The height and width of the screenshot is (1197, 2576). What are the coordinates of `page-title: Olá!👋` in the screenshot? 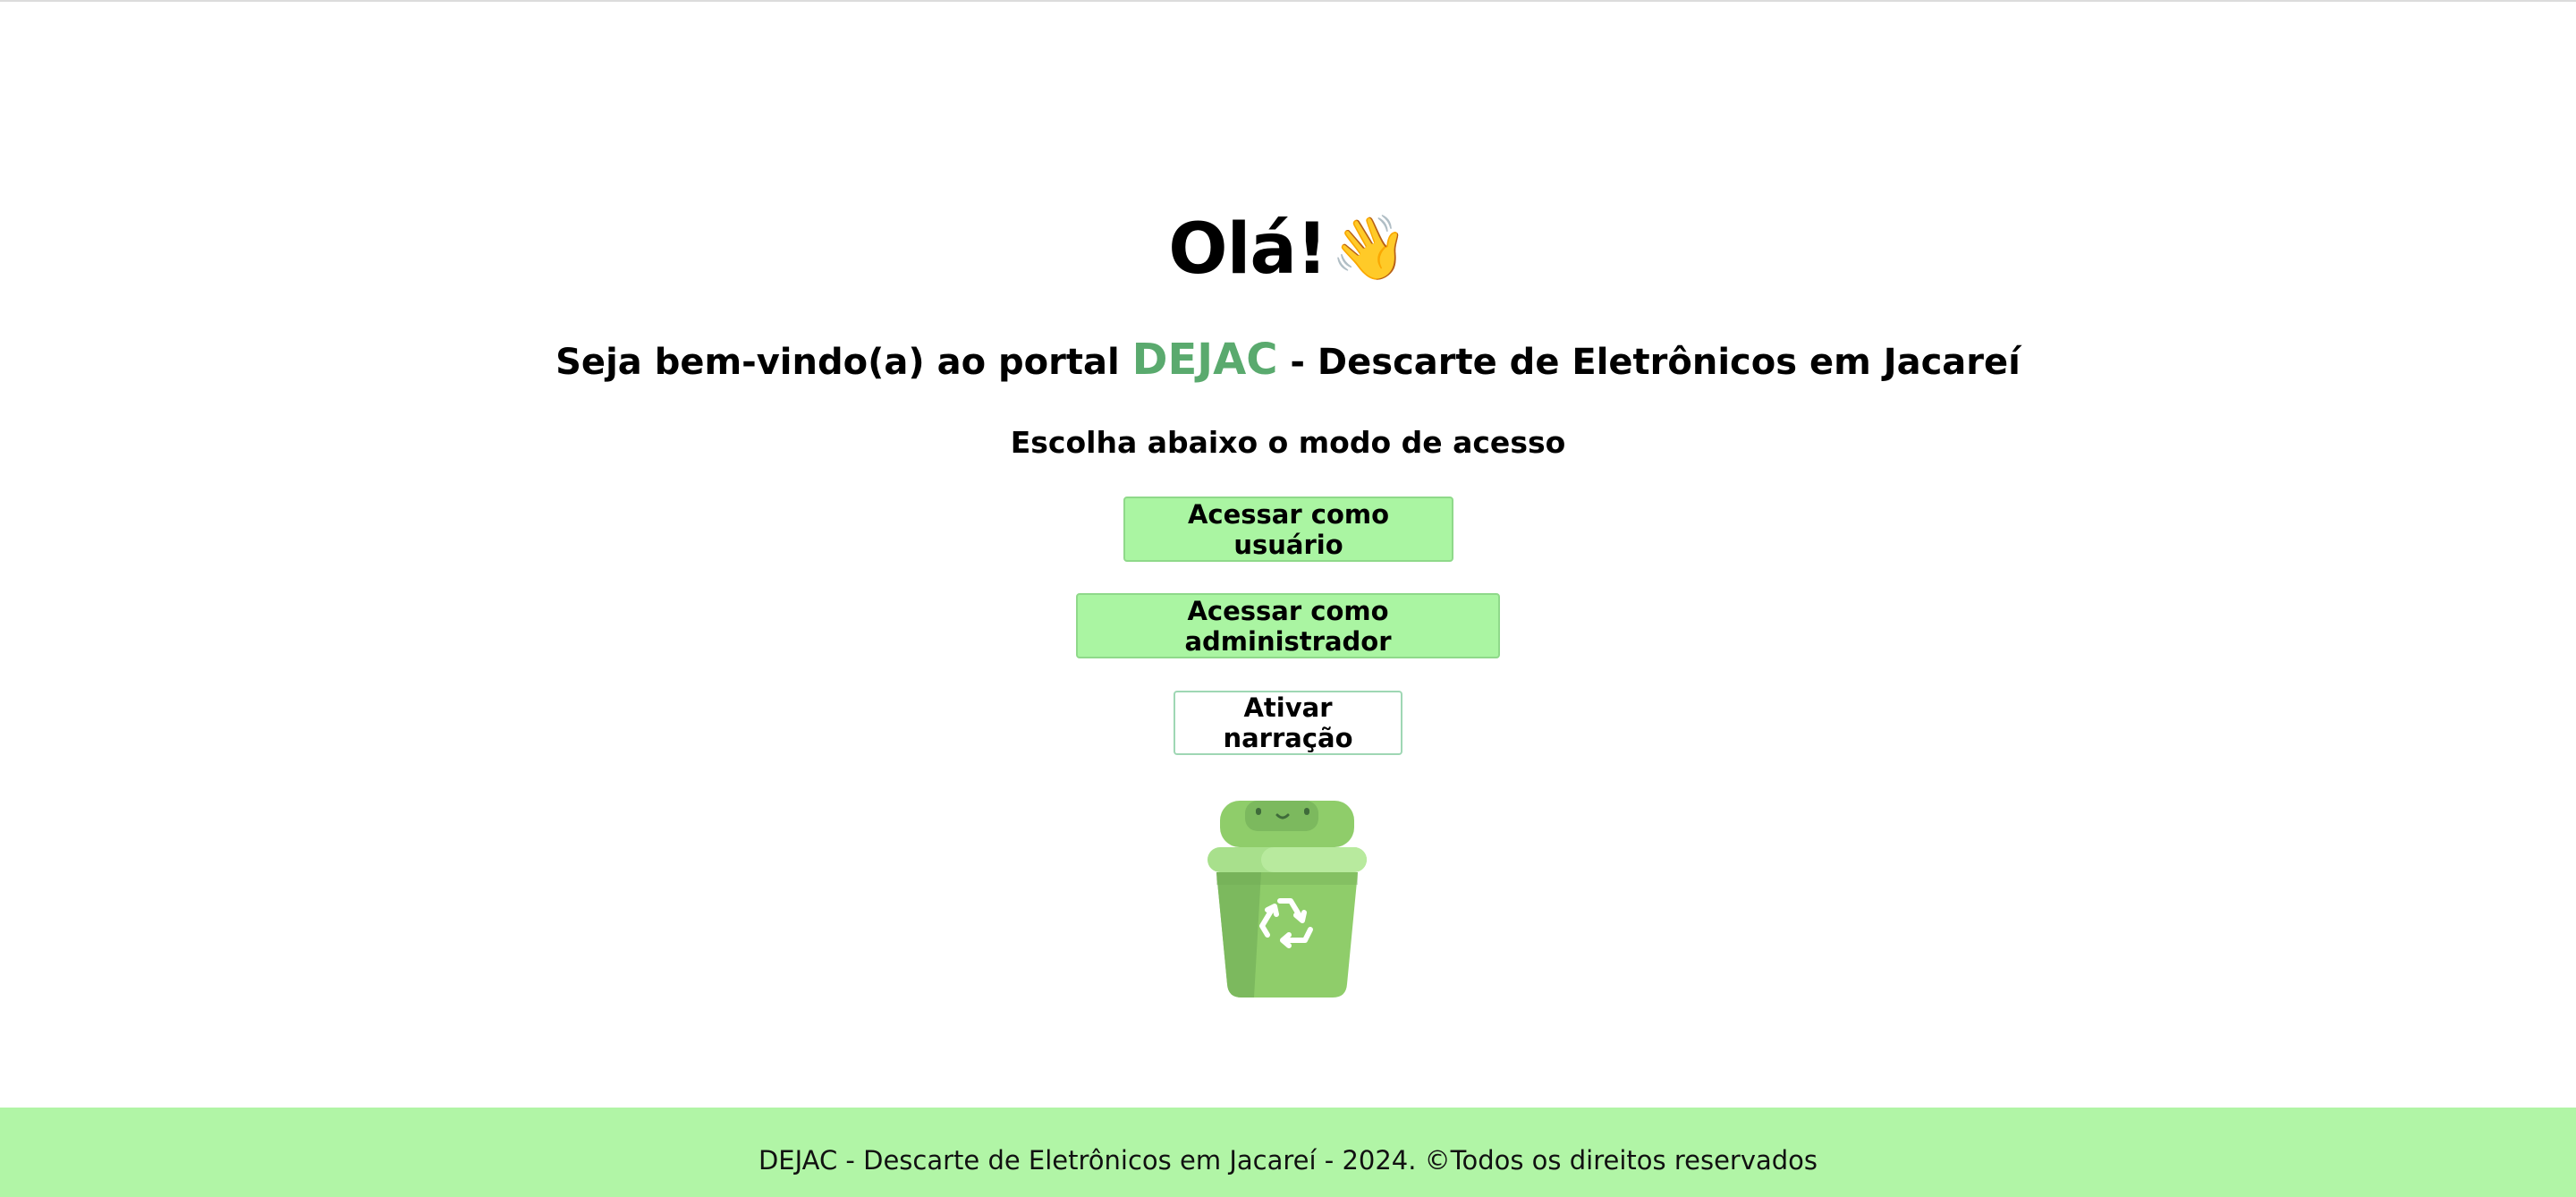 It's located at (1288, 249).